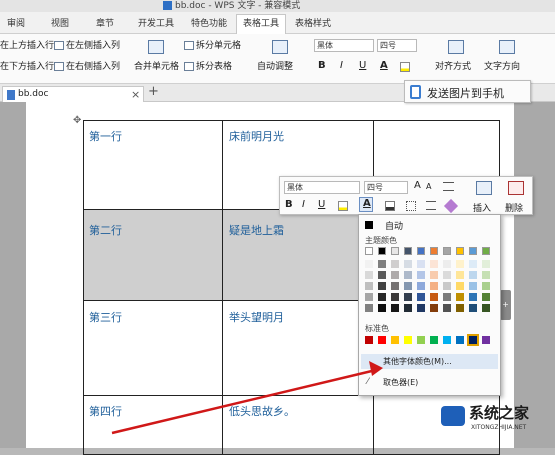 This screenshot has height=455, width=555. What do you see at coordinates (376, 368) in the screenshot?
I see `arrow-head` at bounding box center [376, 368].